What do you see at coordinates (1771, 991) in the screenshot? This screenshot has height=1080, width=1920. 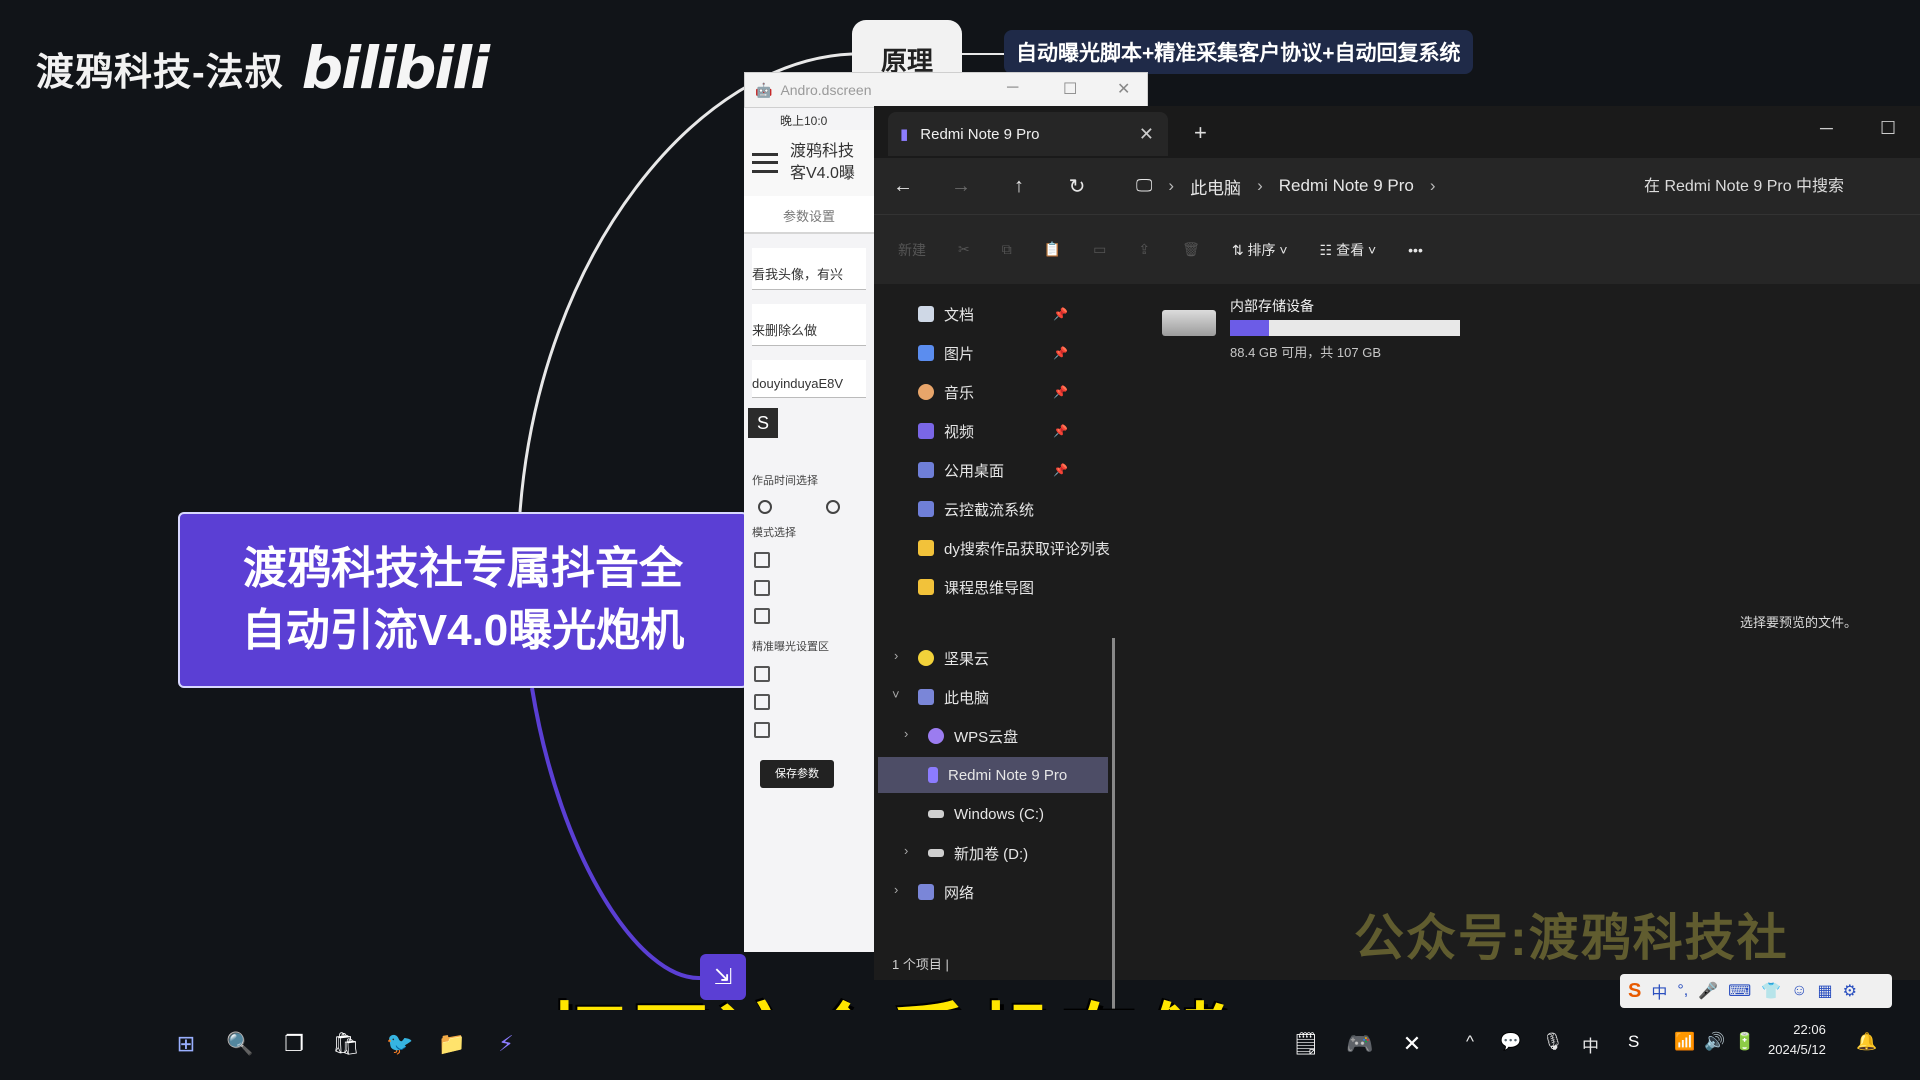 I see `skin-icon: 👕` at bounding box center [1771, 991].